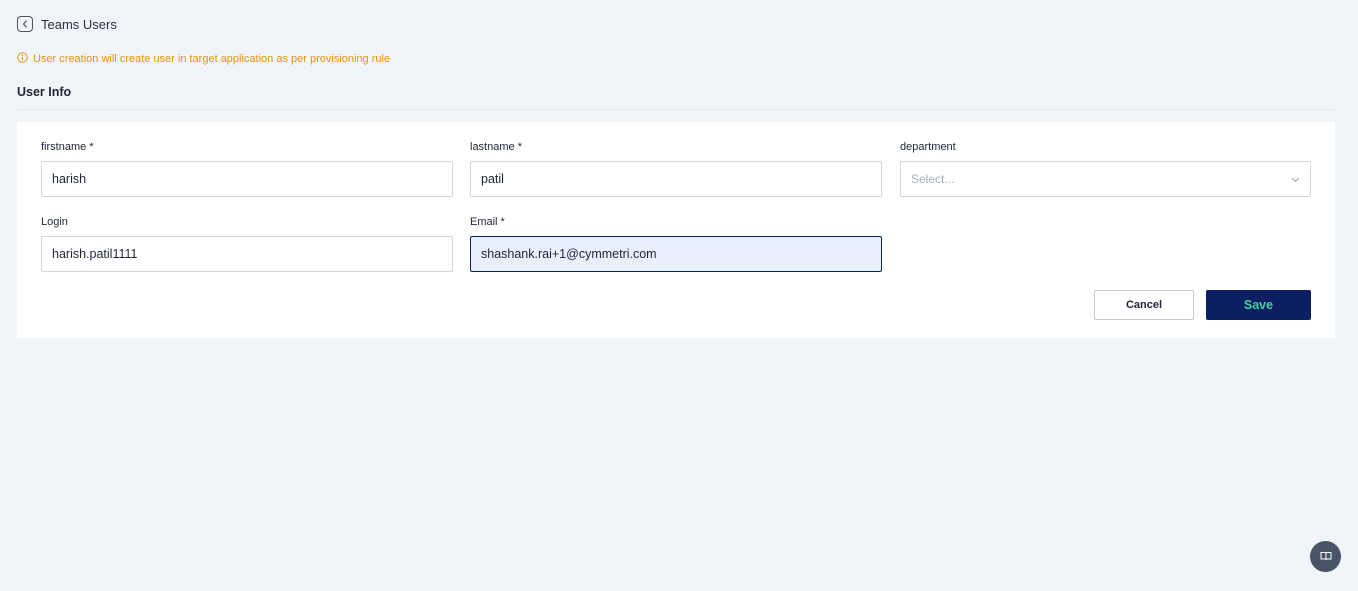 Image resolution: width=1358 pixels, height=591 pixels. What do you see at coordinates (676, 179) in the screenshot?
I see `lastname-input` at bounding box center [676, 179].